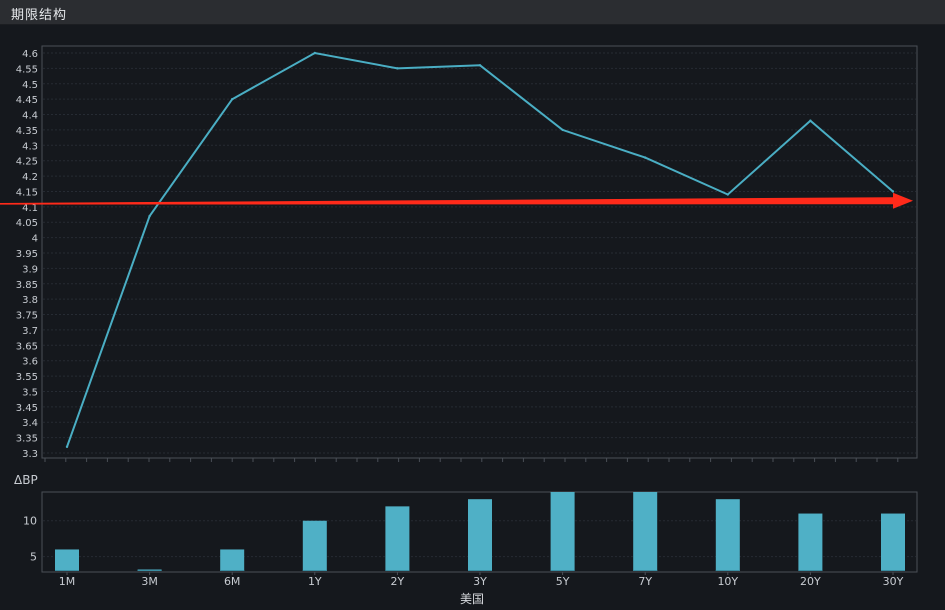 This screenshot has height=610, width=945. I want to click on bar-base-1M, so click(67, 570).